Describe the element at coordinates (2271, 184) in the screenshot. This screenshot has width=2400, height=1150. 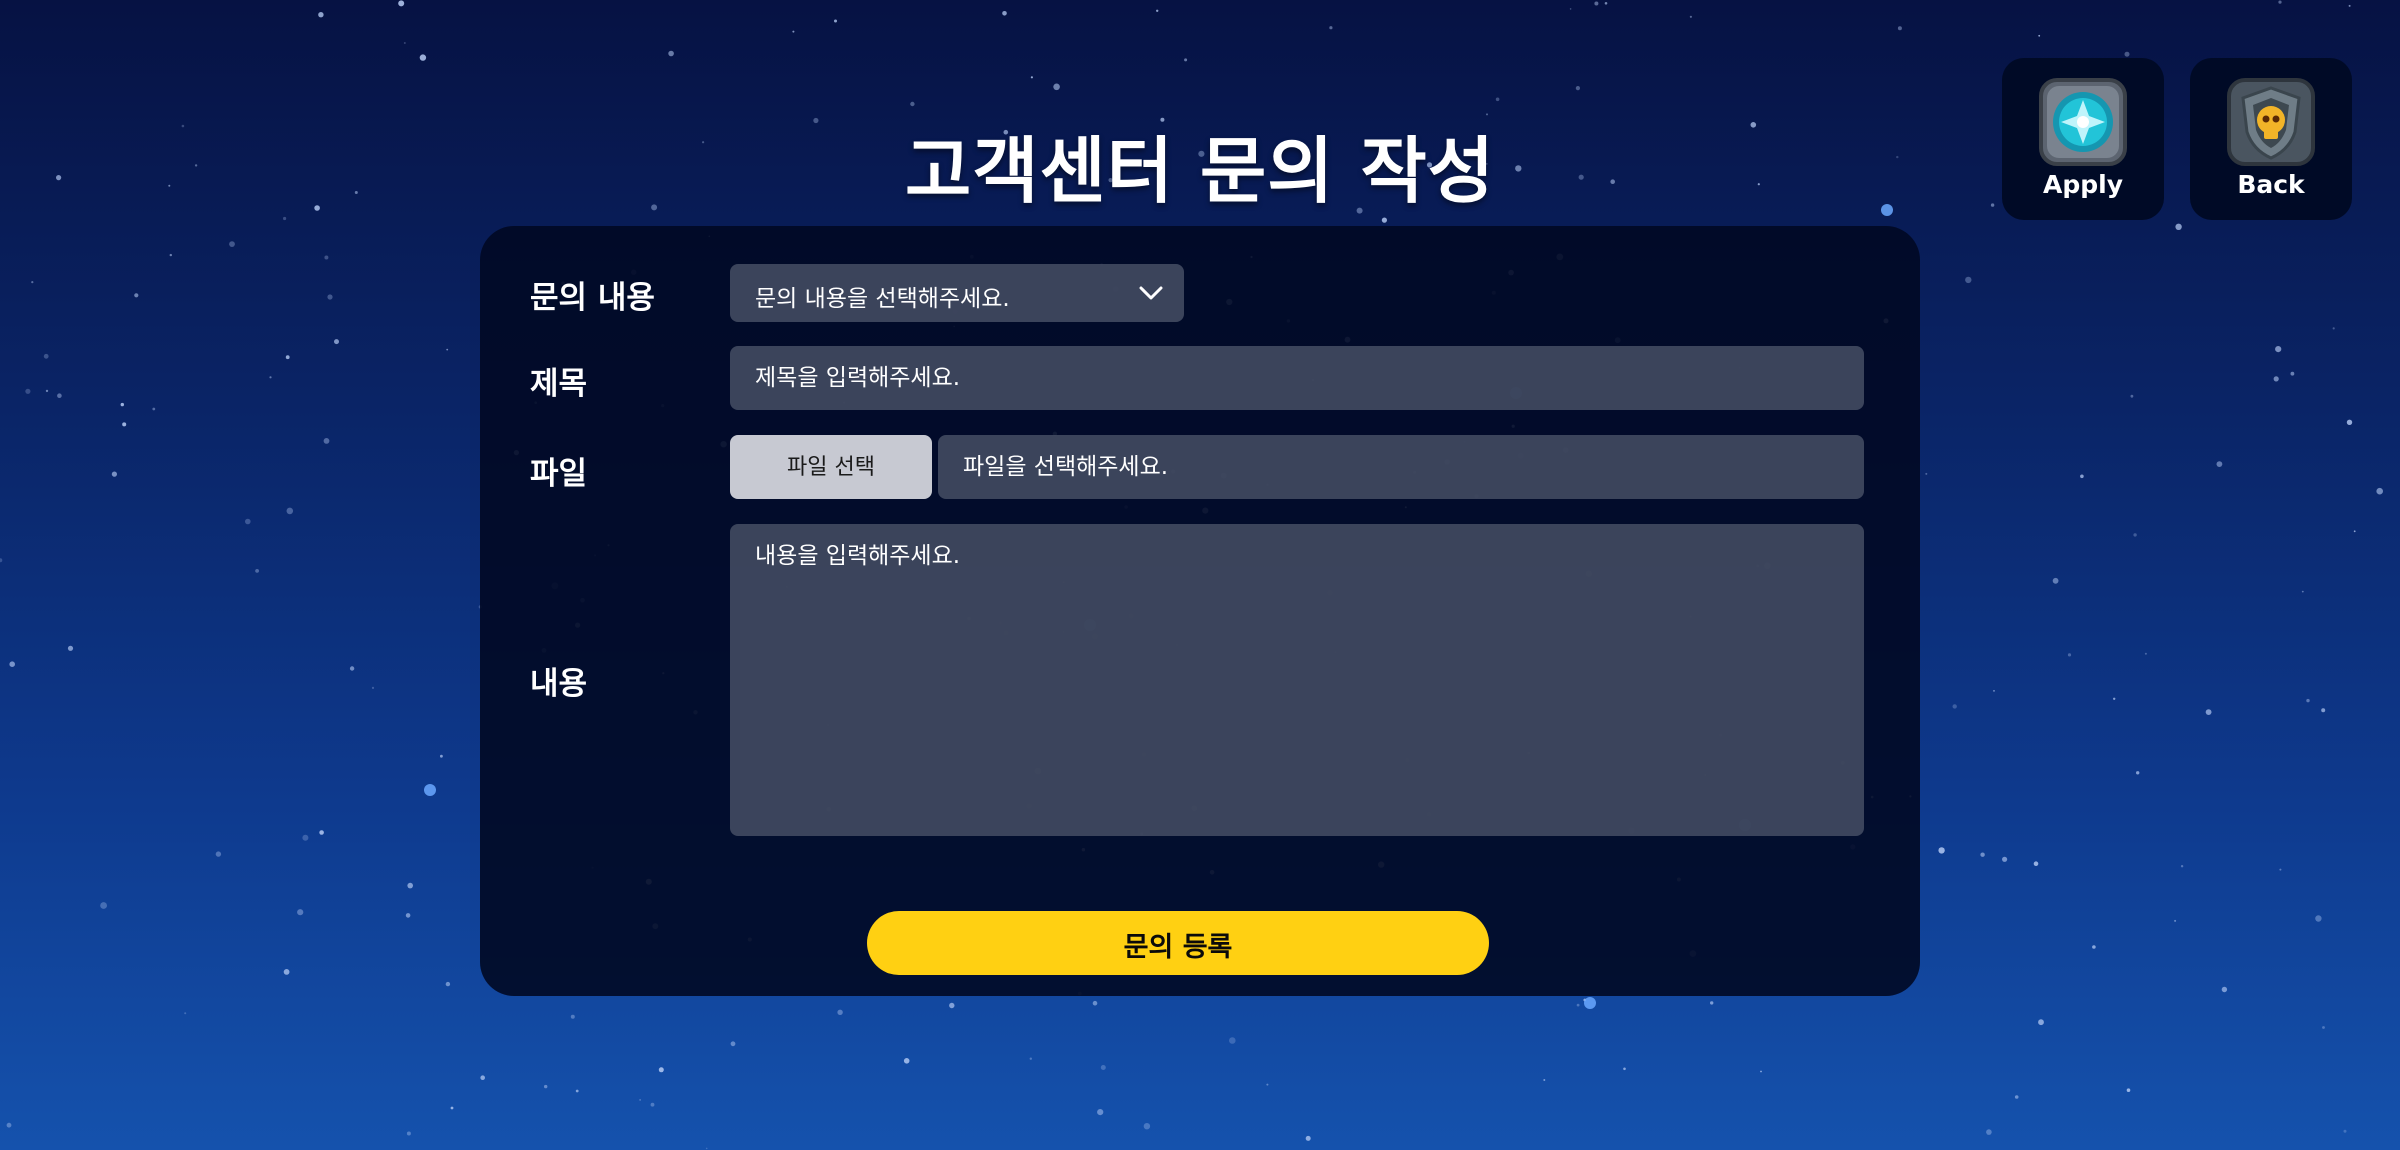
I see `back-button-label: Back` at that location.